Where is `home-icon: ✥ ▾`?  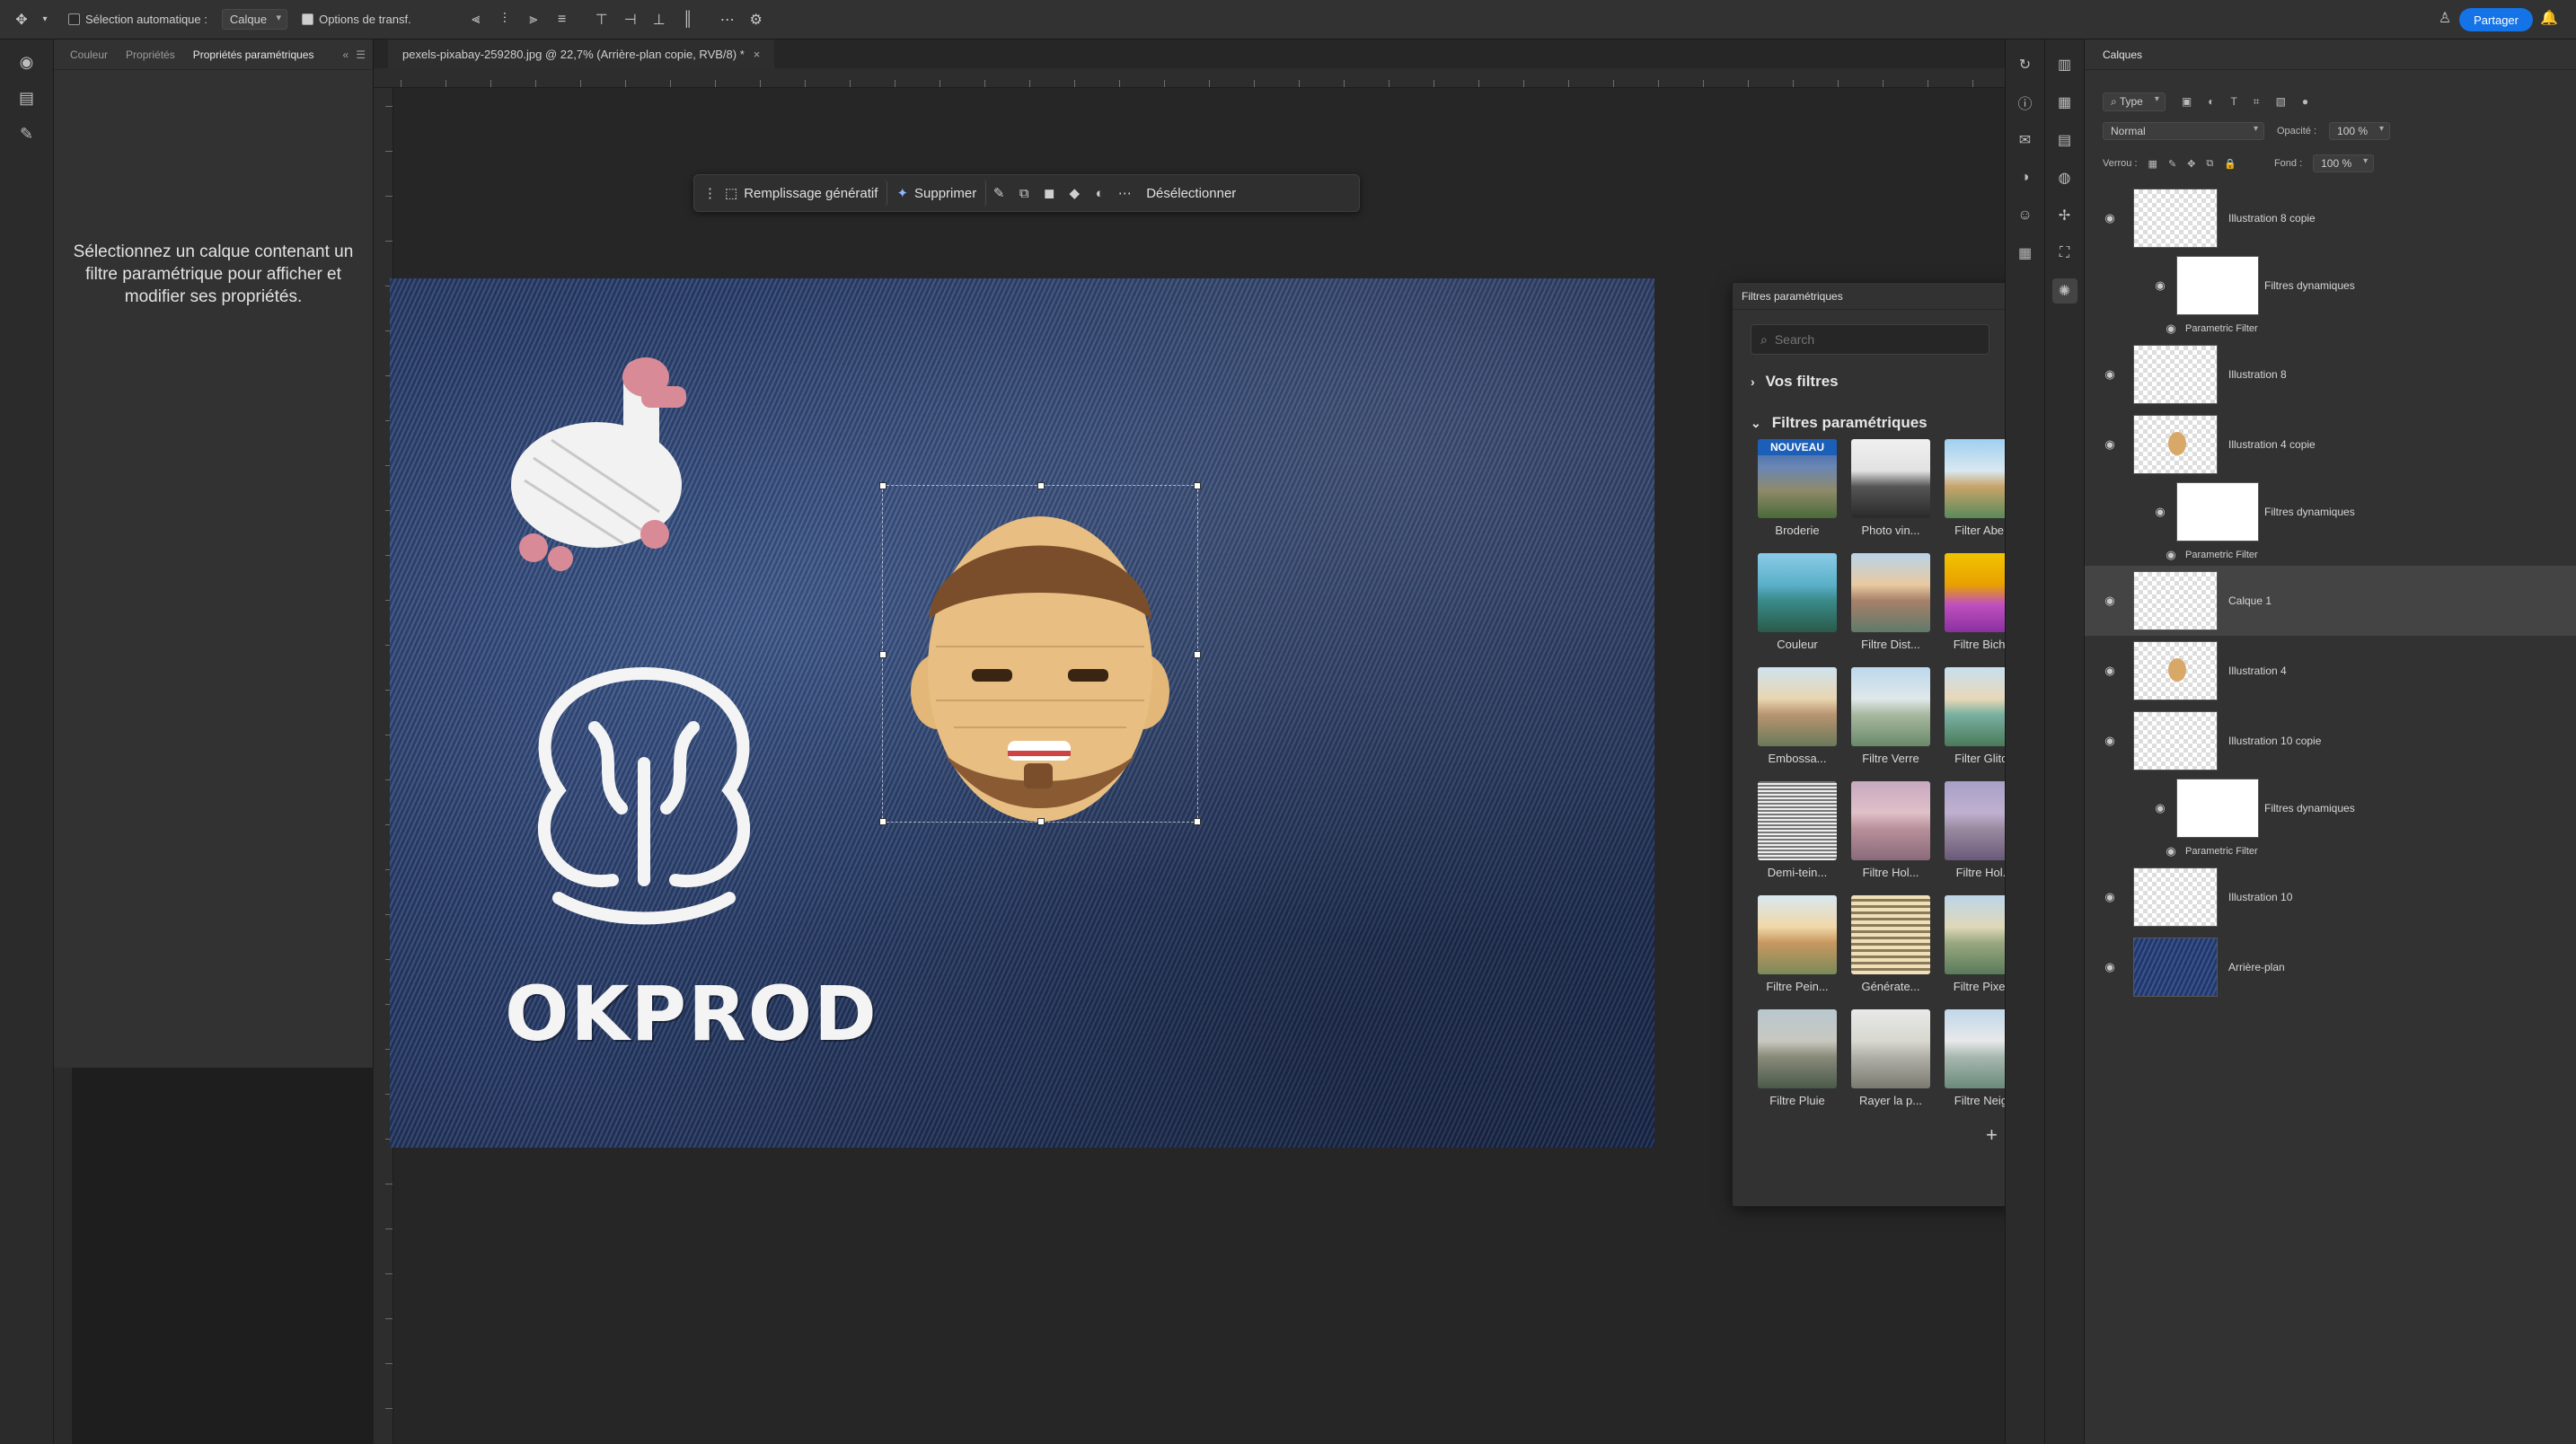 home-icon: ✥ ▾ is located at coordinates (30, 20).